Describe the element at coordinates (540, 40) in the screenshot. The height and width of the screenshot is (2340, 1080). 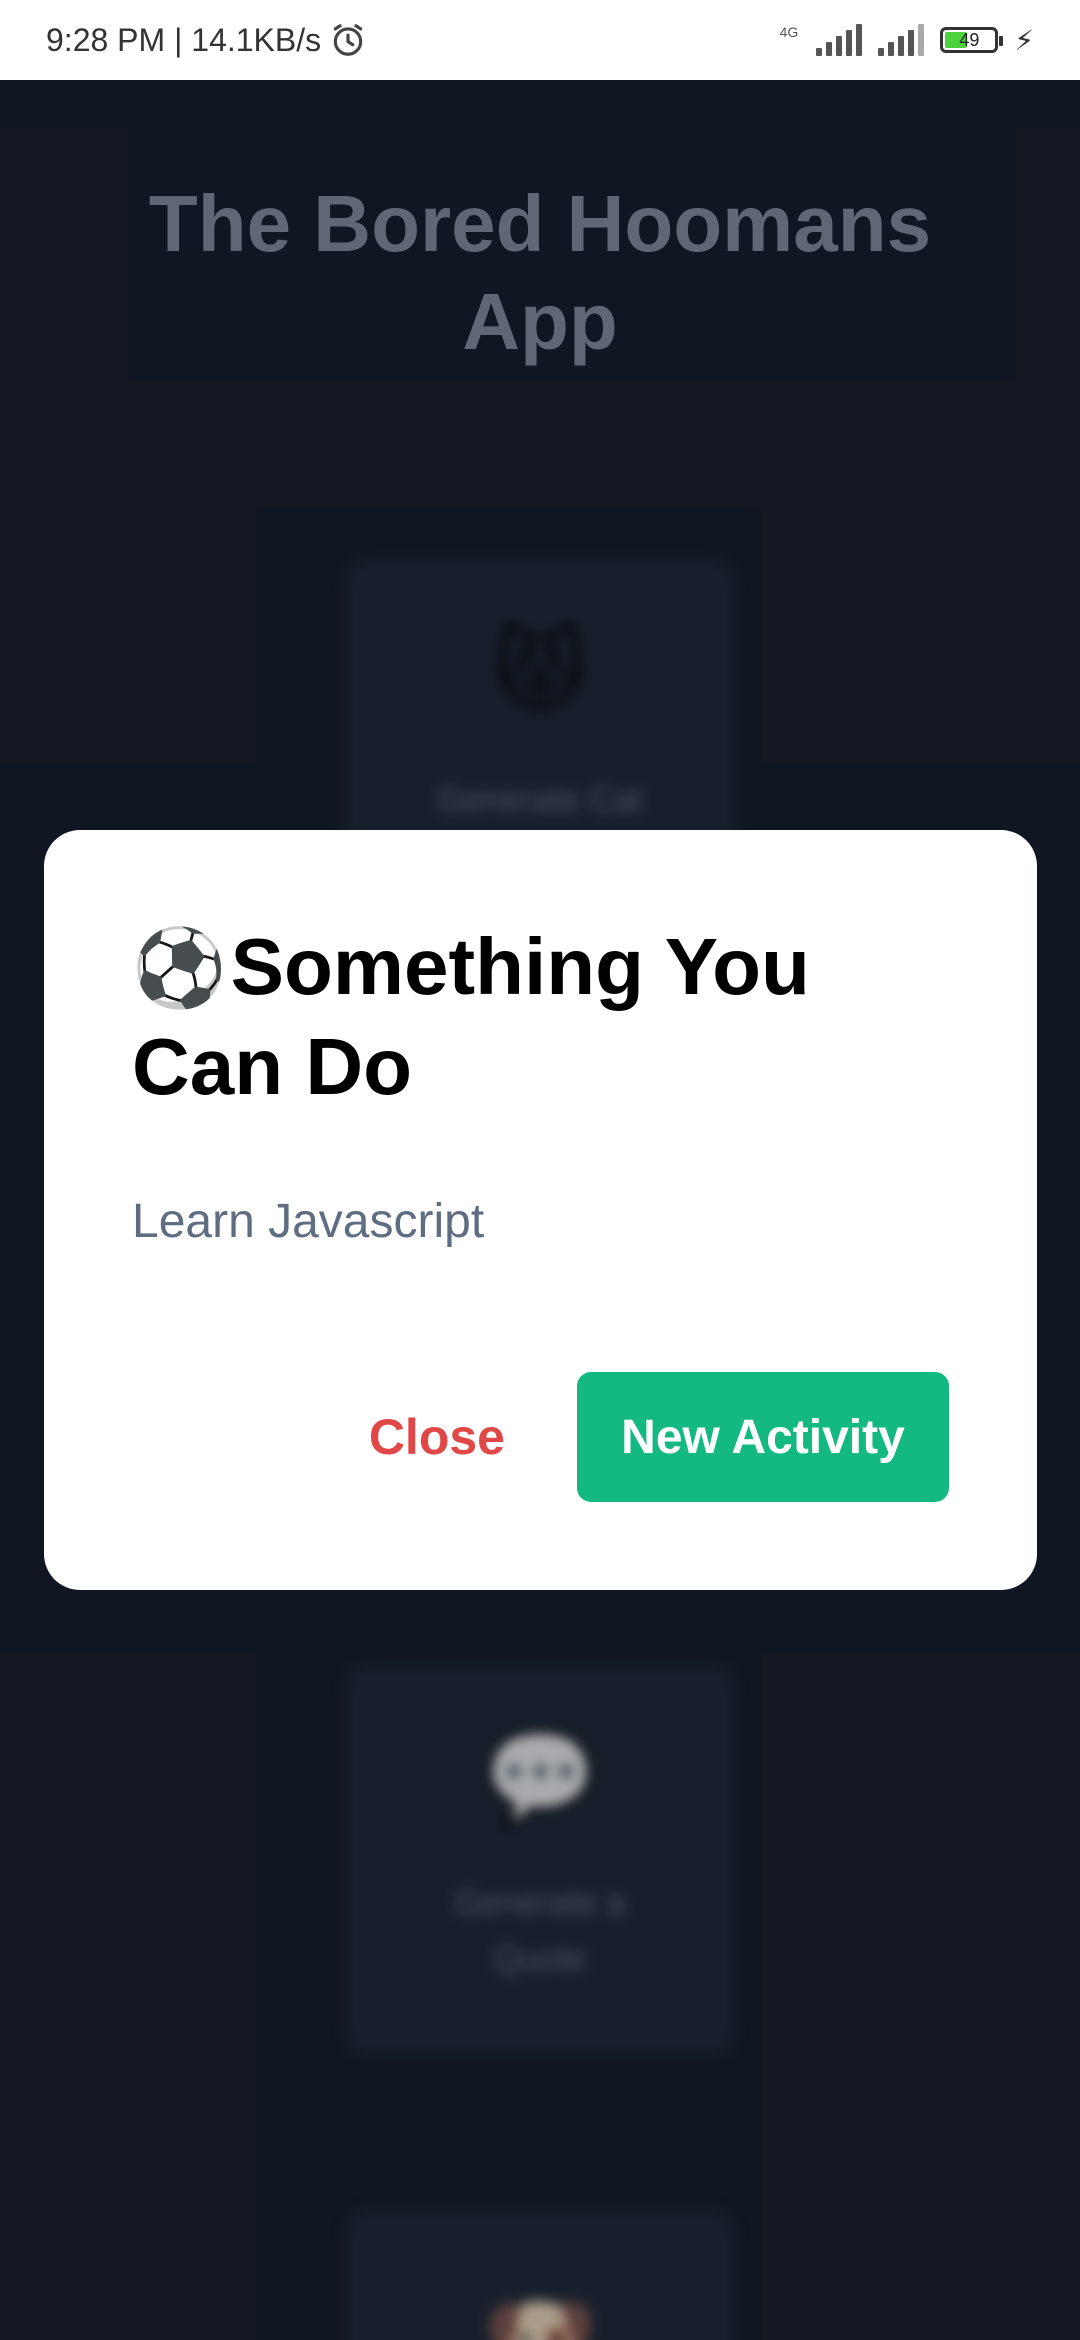
I see `status-bar: 9:28 PM | 14.1KB/s 4G 49 ⚡` at that location.